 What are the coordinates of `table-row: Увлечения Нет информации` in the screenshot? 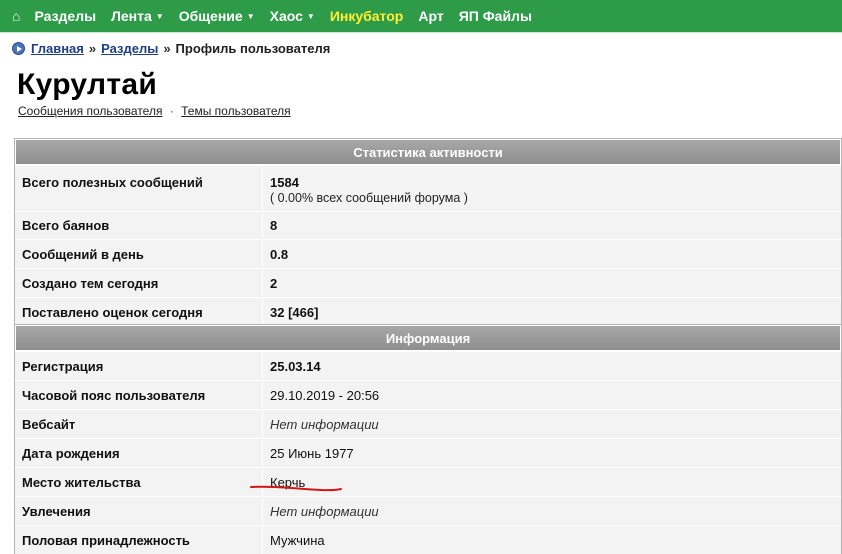 It's located at (428, 510).